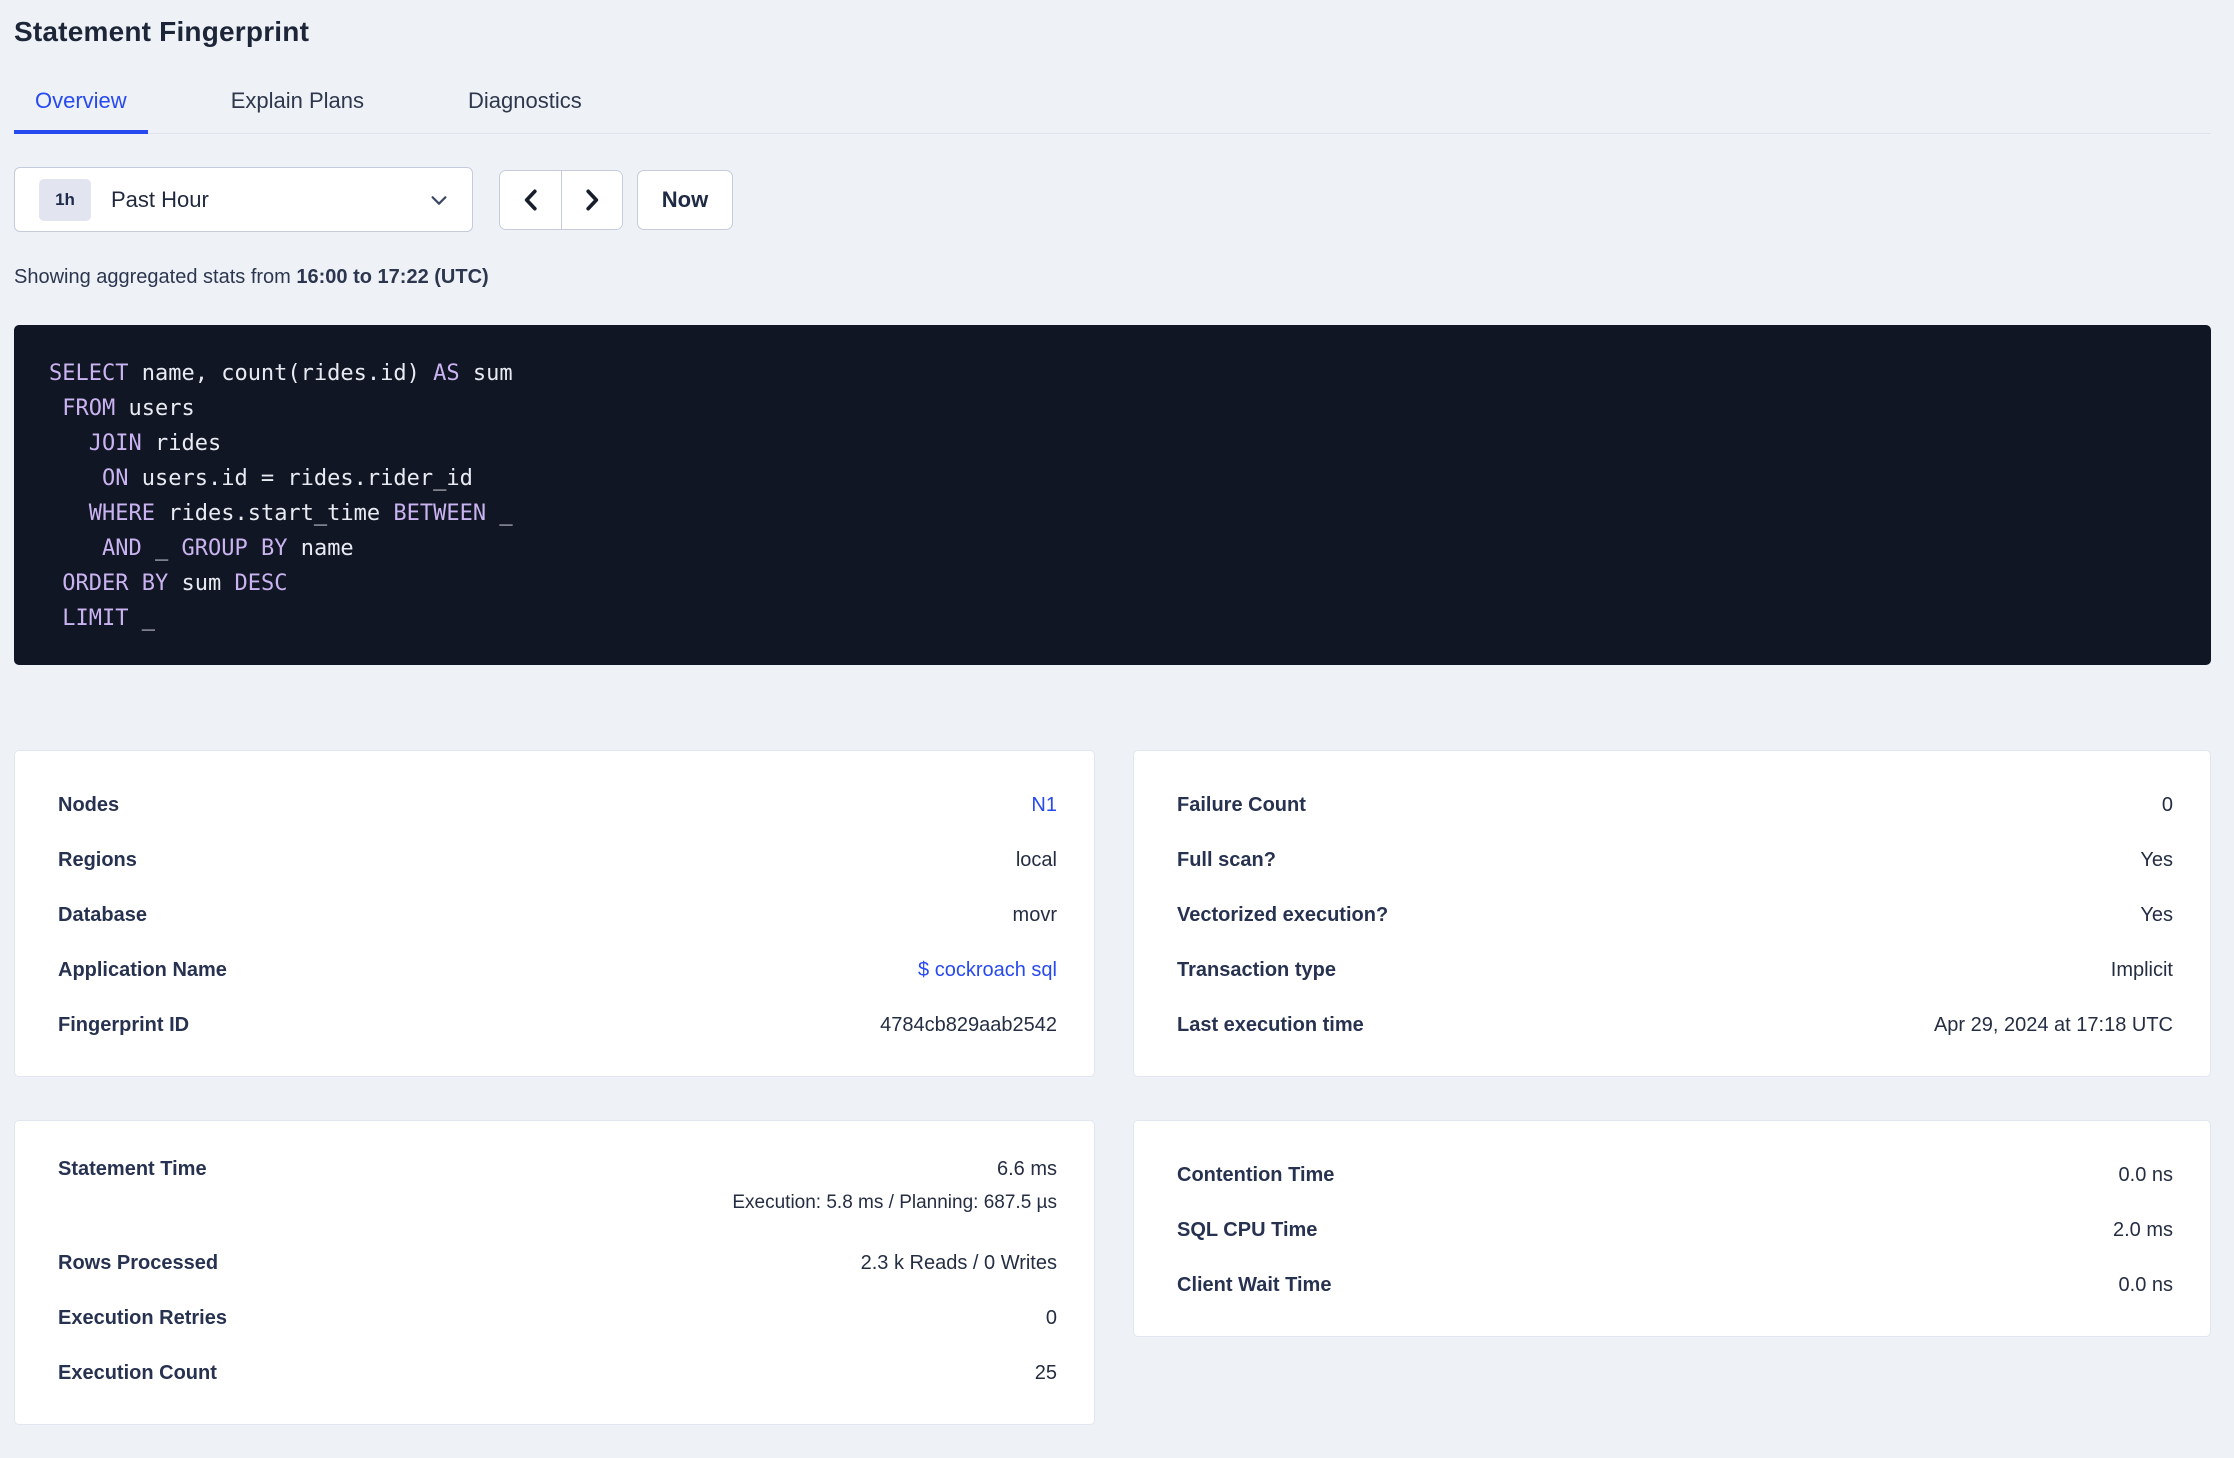  I want to click on info-value: movr, so click(1034, 915).